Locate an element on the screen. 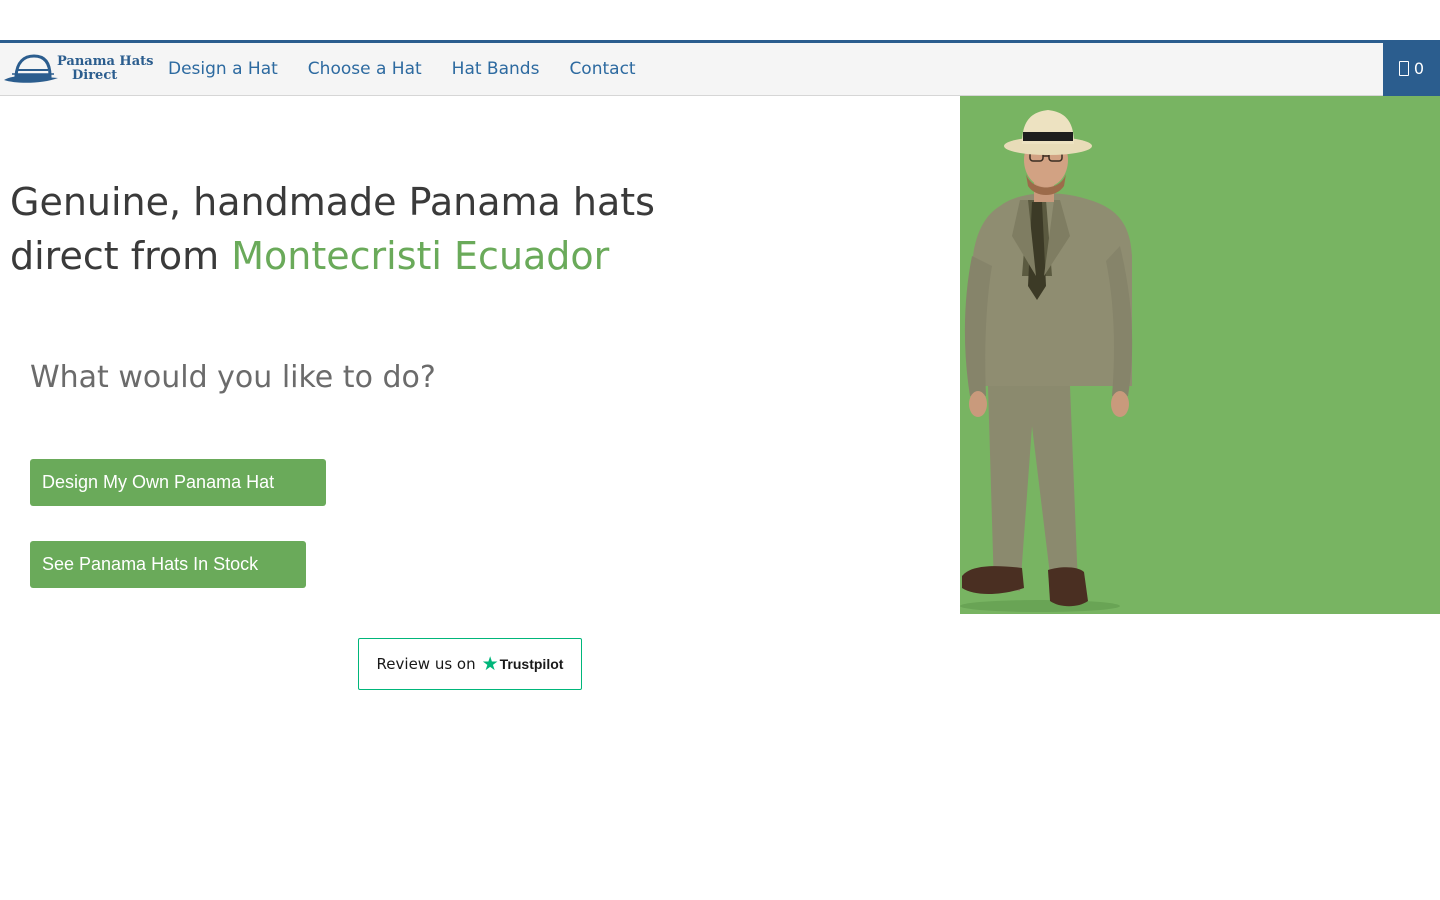  nav-link-choose-a-hat: Choose a Hat is located at coordinates (365, 69).